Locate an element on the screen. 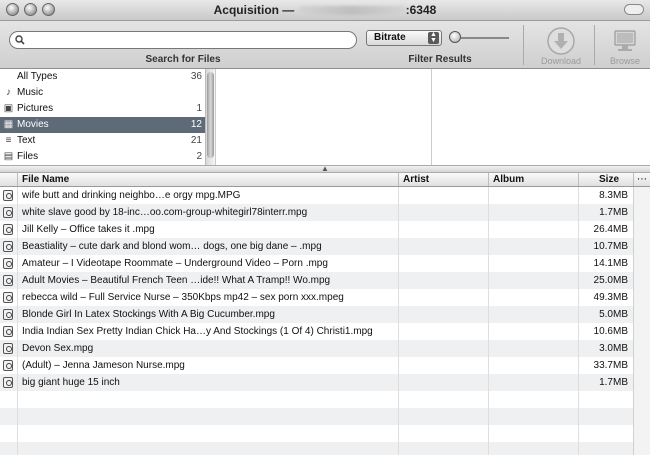 The image size is (650, 455). minimize-window-button is located at coordinates (30, 9).